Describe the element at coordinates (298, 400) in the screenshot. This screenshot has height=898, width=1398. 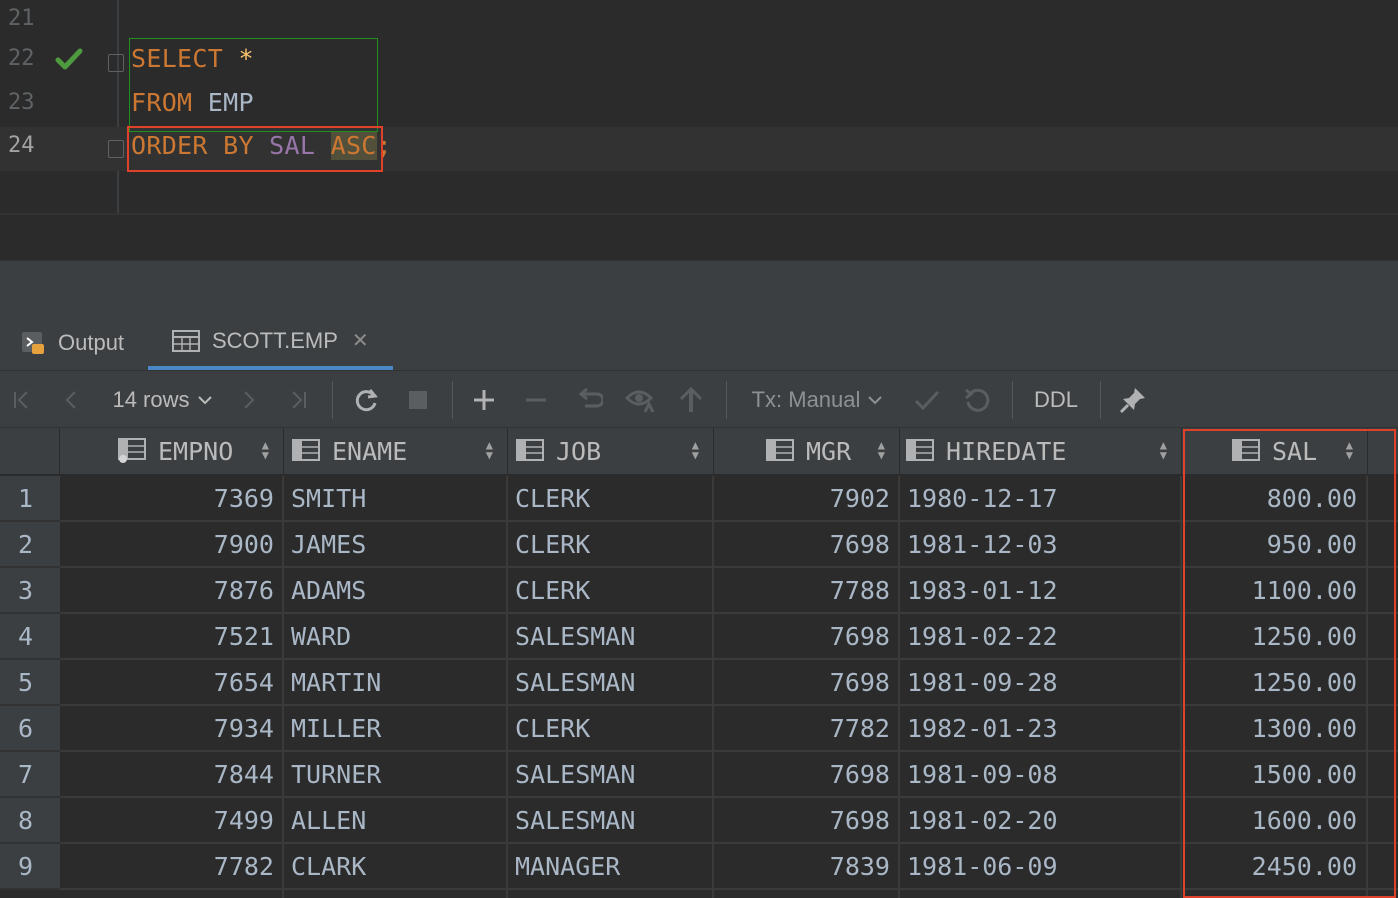
I see `last-page-icon` at that location.